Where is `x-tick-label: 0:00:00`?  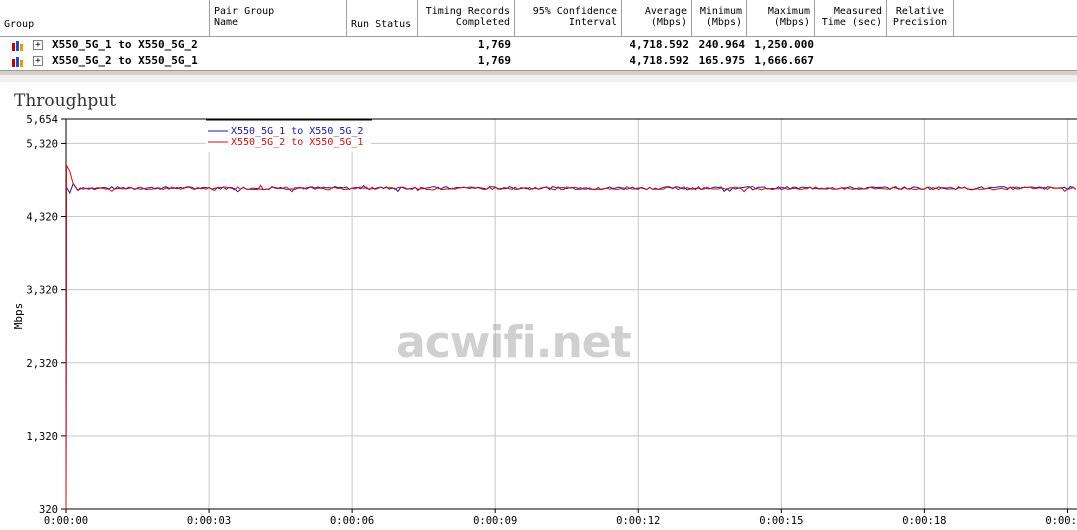
x-tick-label: 0:00:00 is located at coordinates (66, 521).